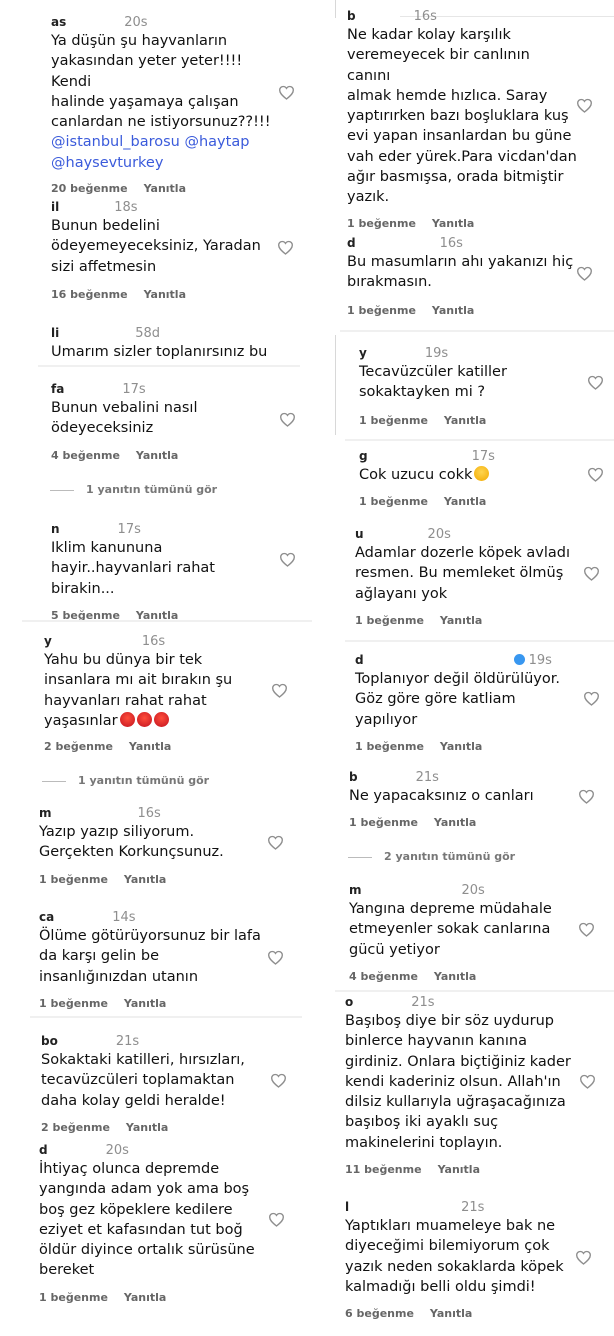 Image resolution: width=614 pixels, height=1336 pixels. Describe the element at coordinates (431, 856) in the screenshot. I see `view-replies-button: 2 yanıtın tümünü gör` at that location.